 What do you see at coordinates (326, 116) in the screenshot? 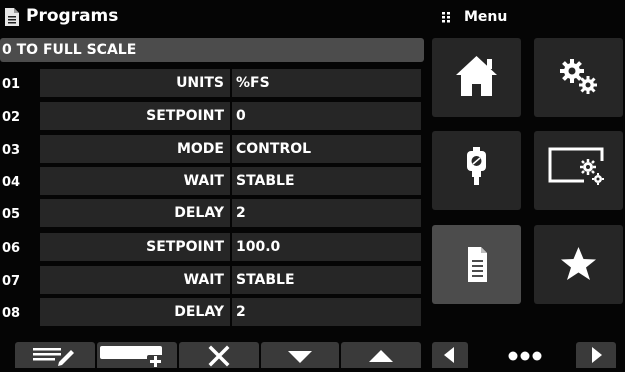
I see `step-value: 0` at bounding box center [326, 116].